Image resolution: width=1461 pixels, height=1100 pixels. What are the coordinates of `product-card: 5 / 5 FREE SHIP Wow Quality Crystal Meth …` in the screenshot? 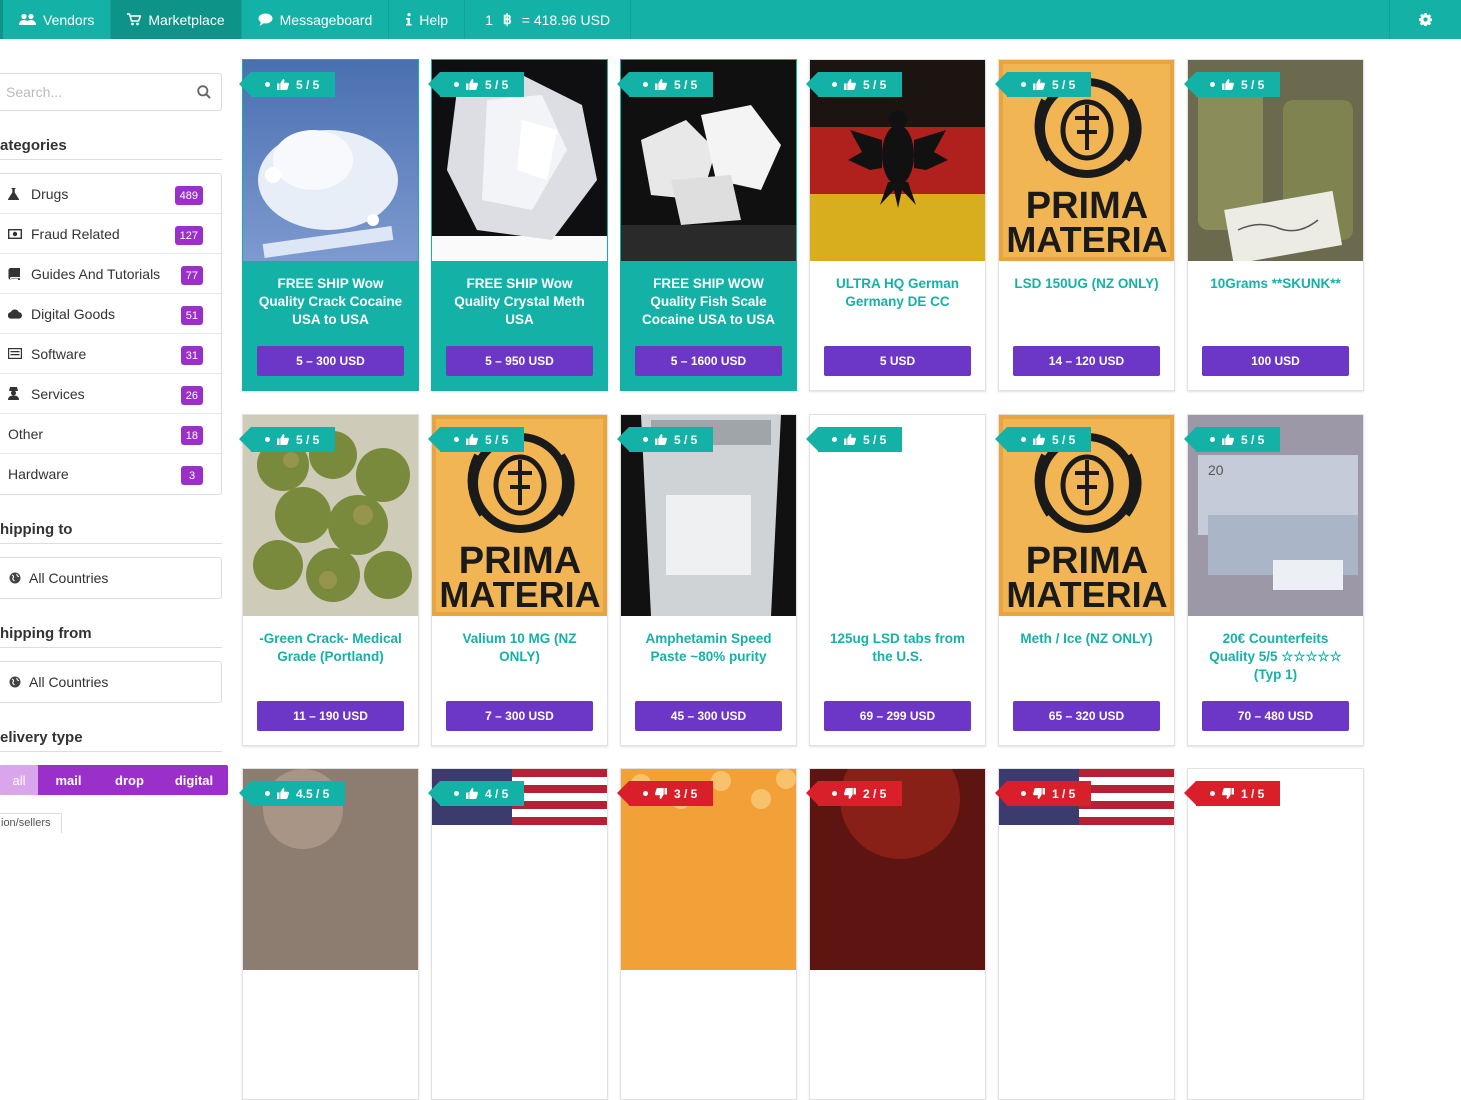 It's located at (517, 225).